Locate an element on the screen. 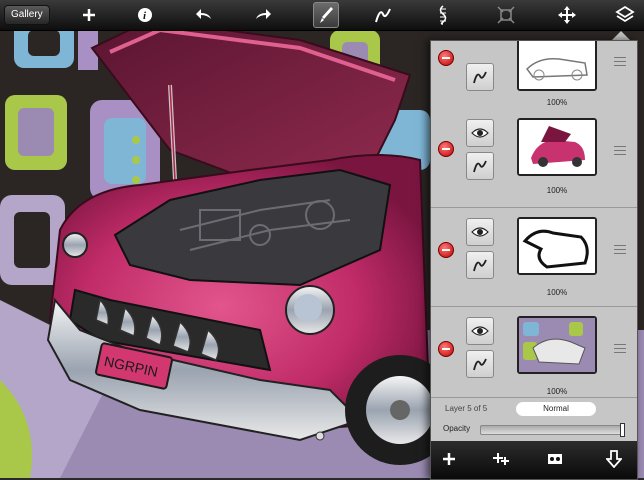 This screenshot has height=480, width=644. stroke-icon is located at coordinates (383, 15).